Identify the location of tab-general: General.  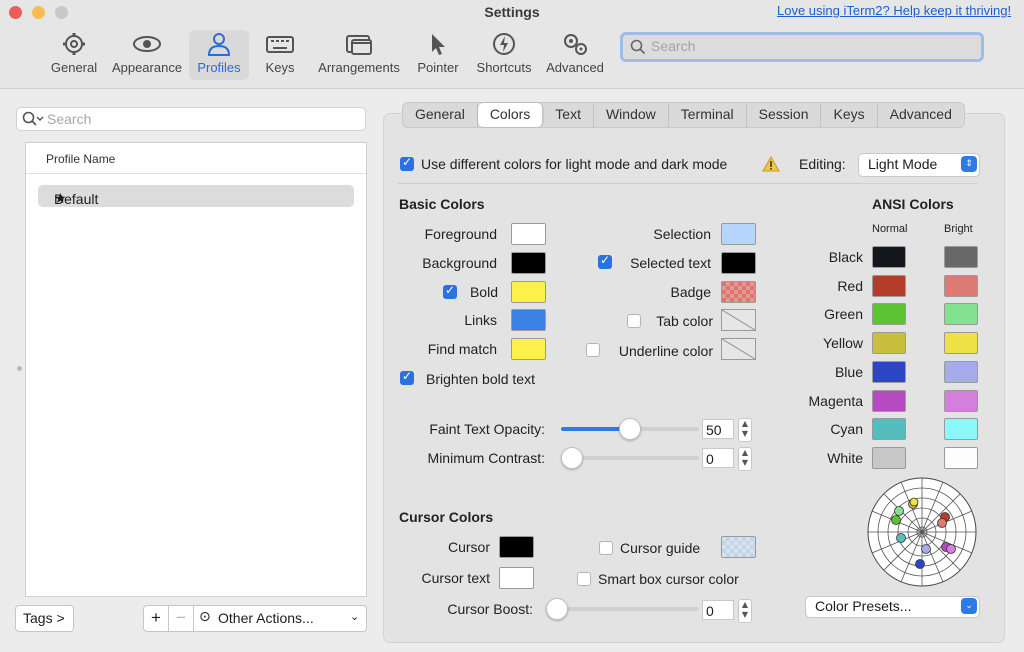
(440, 115).